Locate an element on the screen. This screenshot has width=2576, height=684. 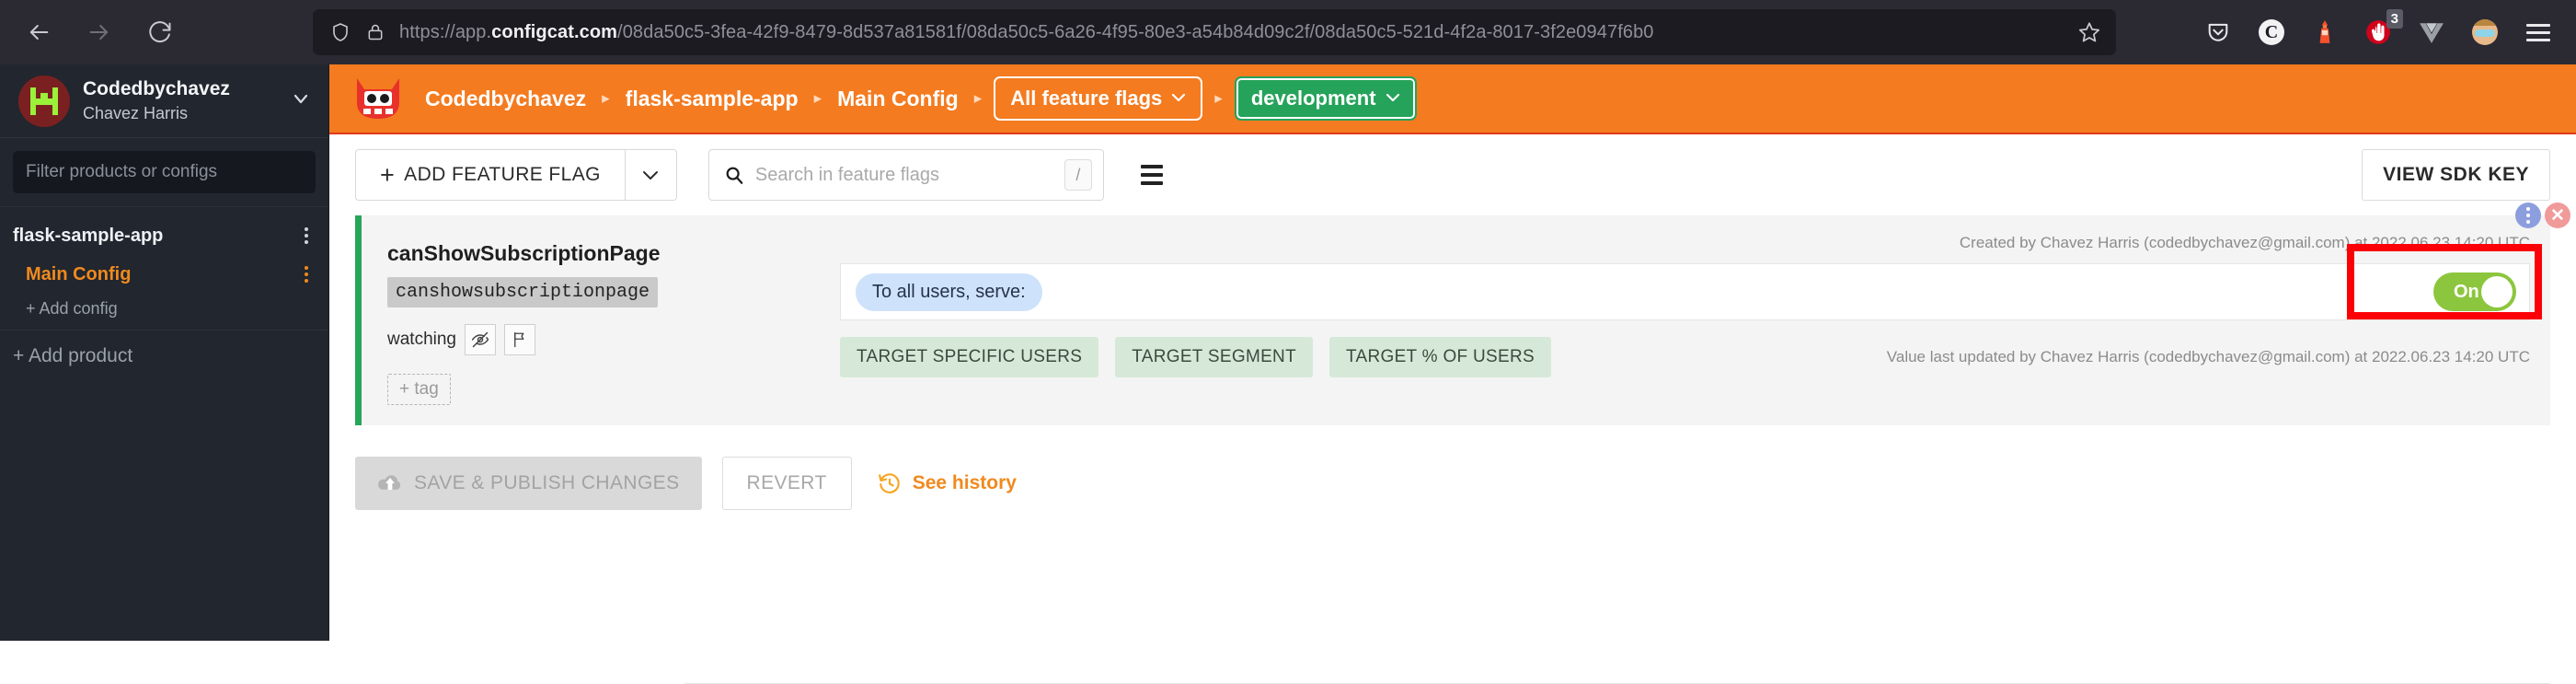
avatar is located at coordinates (2485, 32).